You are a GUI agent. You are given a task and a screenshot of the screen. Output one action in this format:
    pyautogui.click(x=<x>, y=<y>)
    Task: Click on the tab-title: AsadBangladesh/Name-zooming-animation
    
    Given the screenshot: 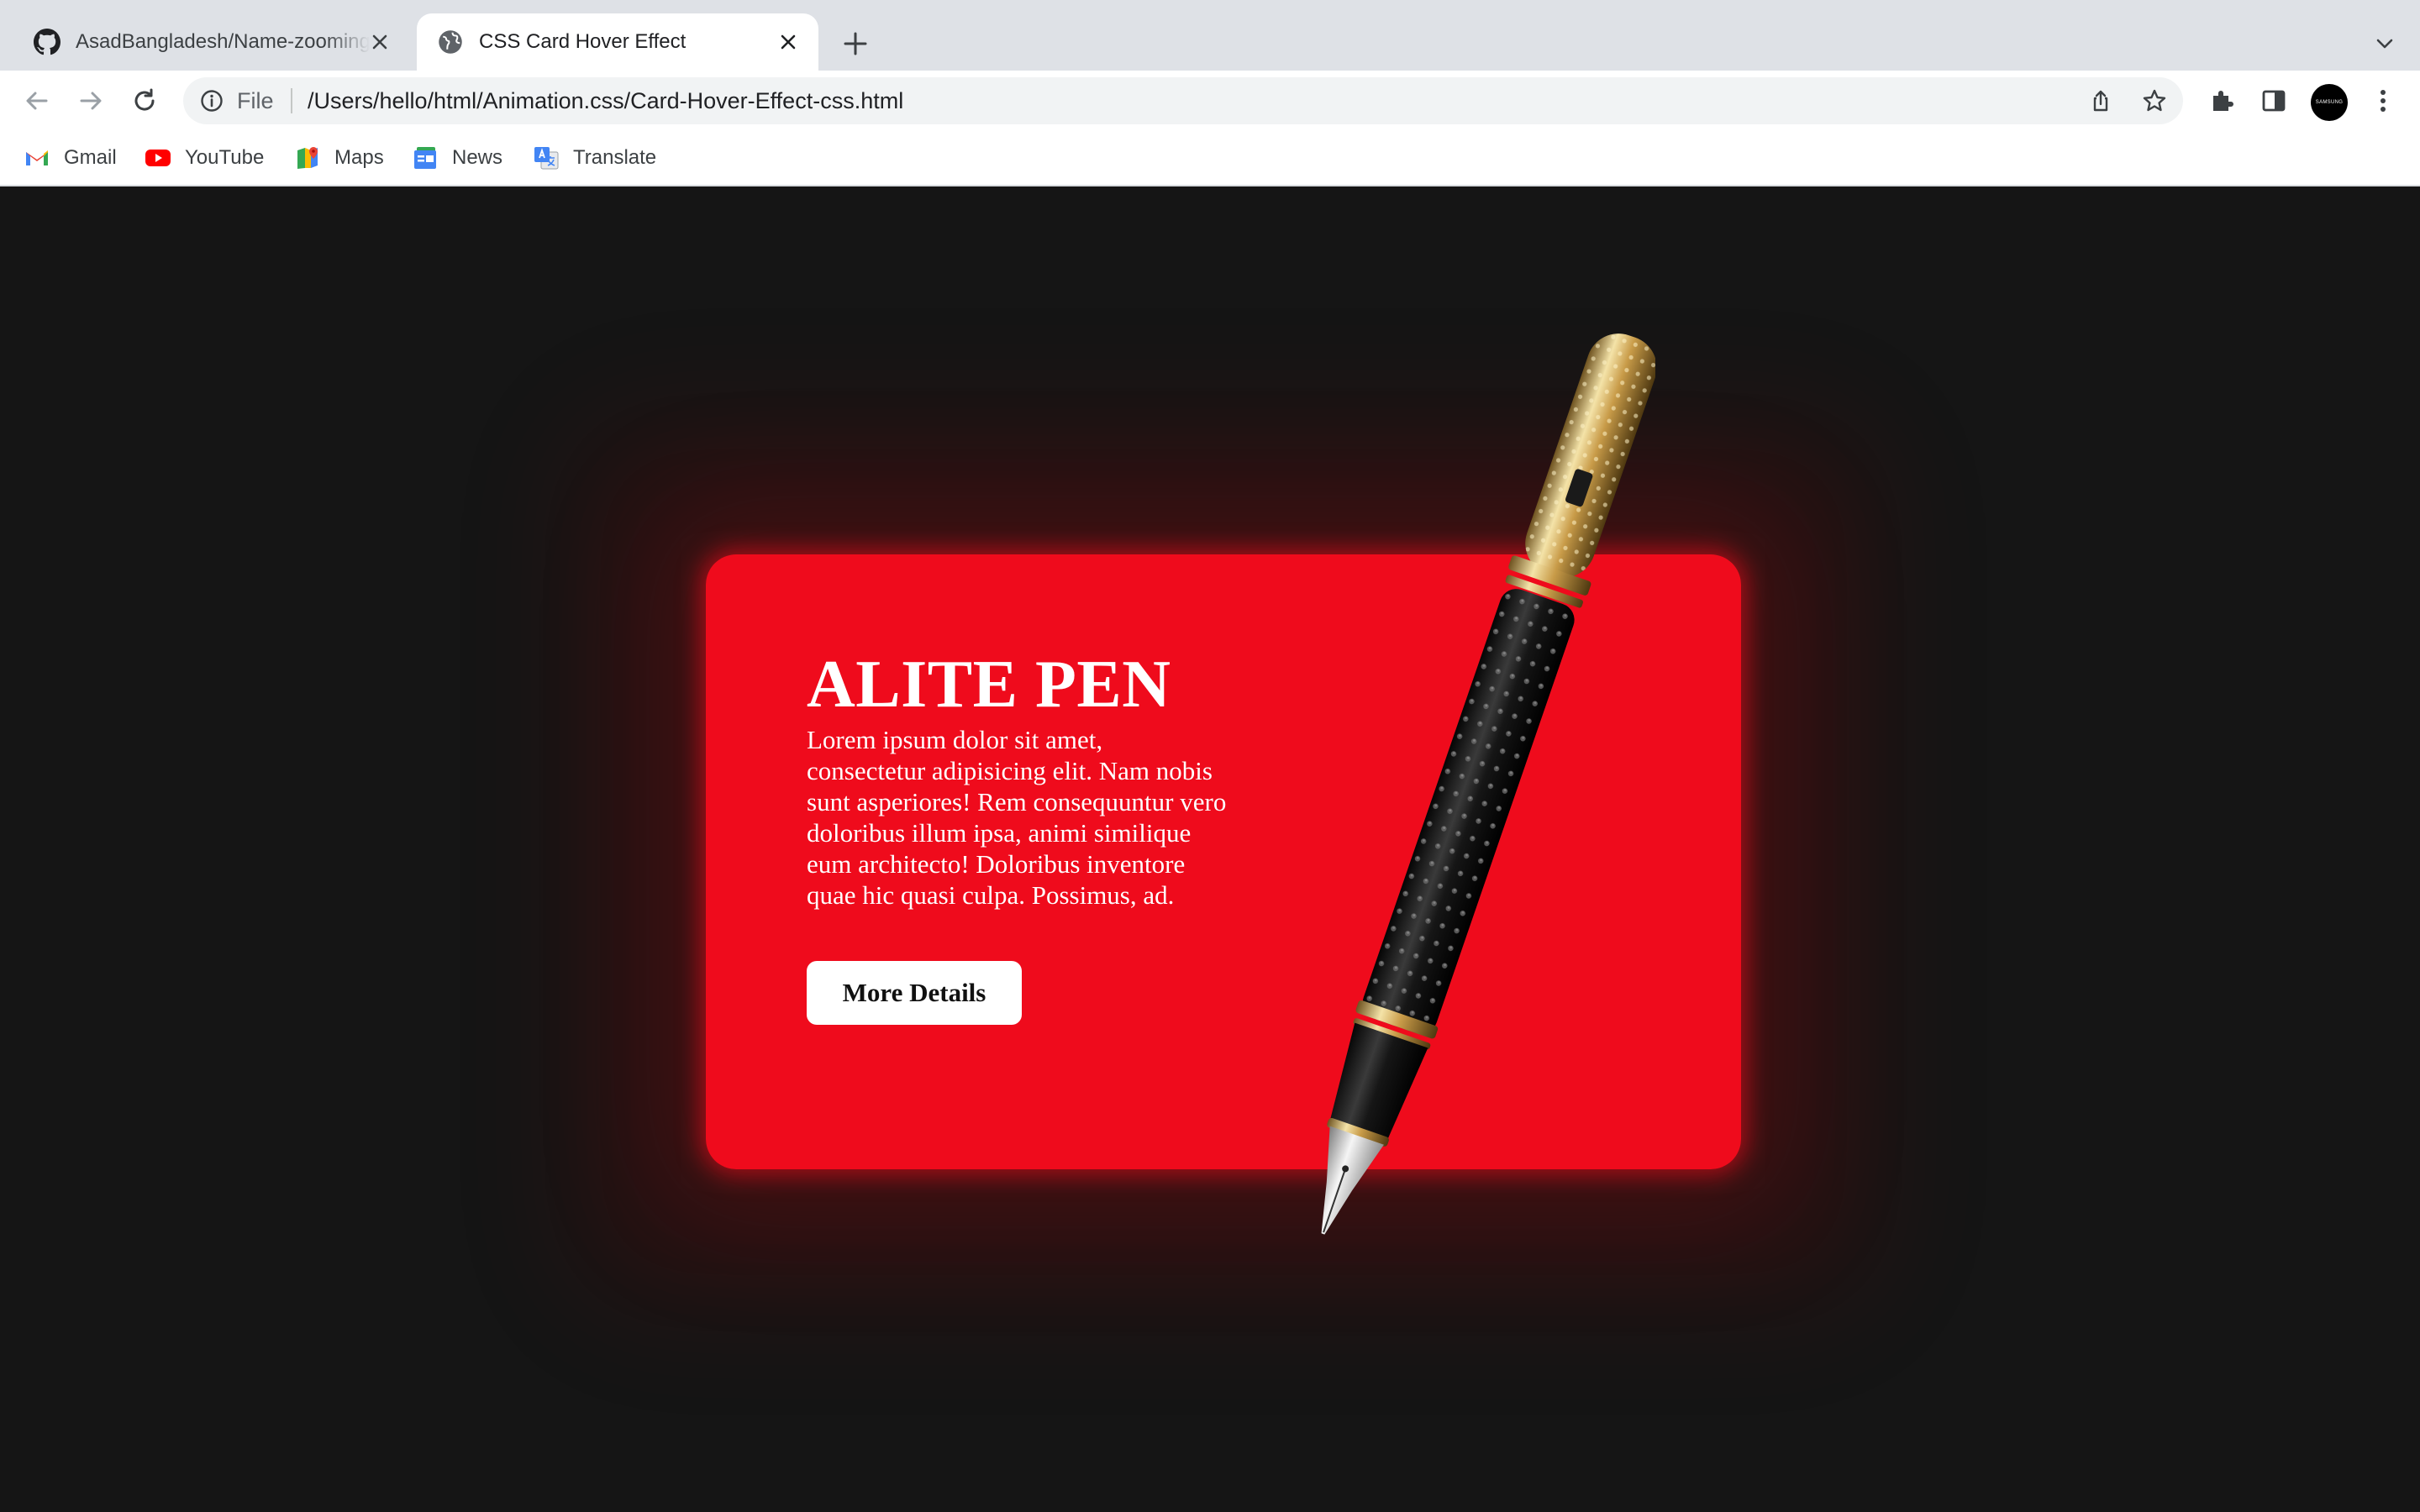 What is the action you would take?
    pyautogui.click(x=223, y=41)
    